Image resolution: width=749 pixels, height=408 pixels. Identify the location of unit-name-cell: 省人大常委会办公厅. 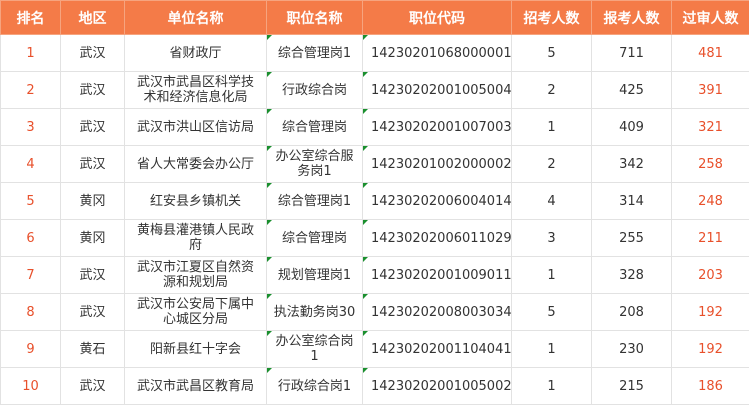
(195, 164).